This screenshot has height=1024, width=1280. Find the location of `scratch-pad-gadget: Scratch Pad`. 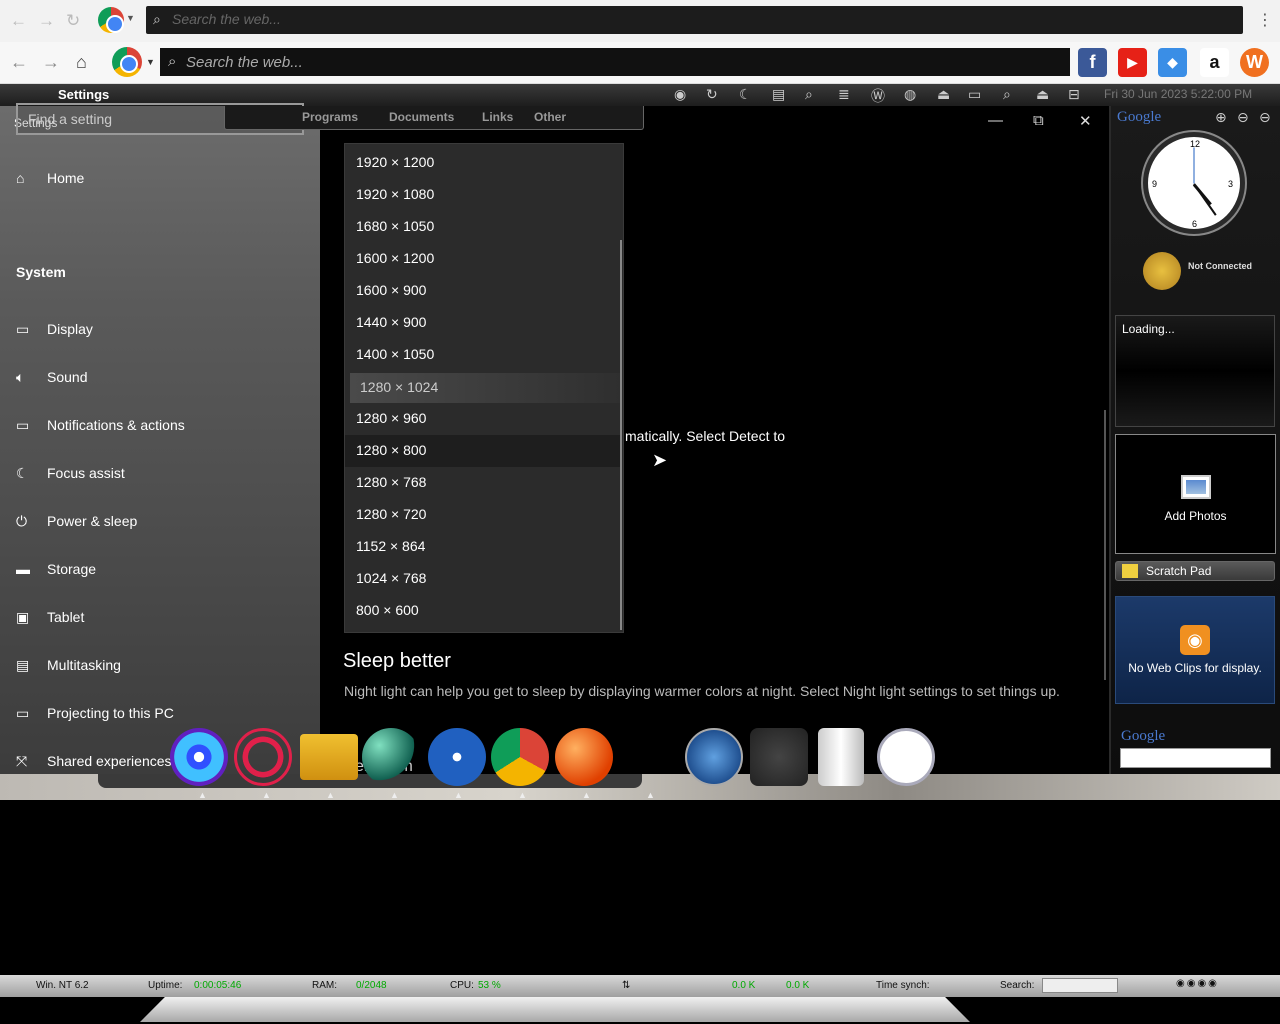

scratch-pad-gadget: Scratch Pad is located at coordinates (1195, 571).